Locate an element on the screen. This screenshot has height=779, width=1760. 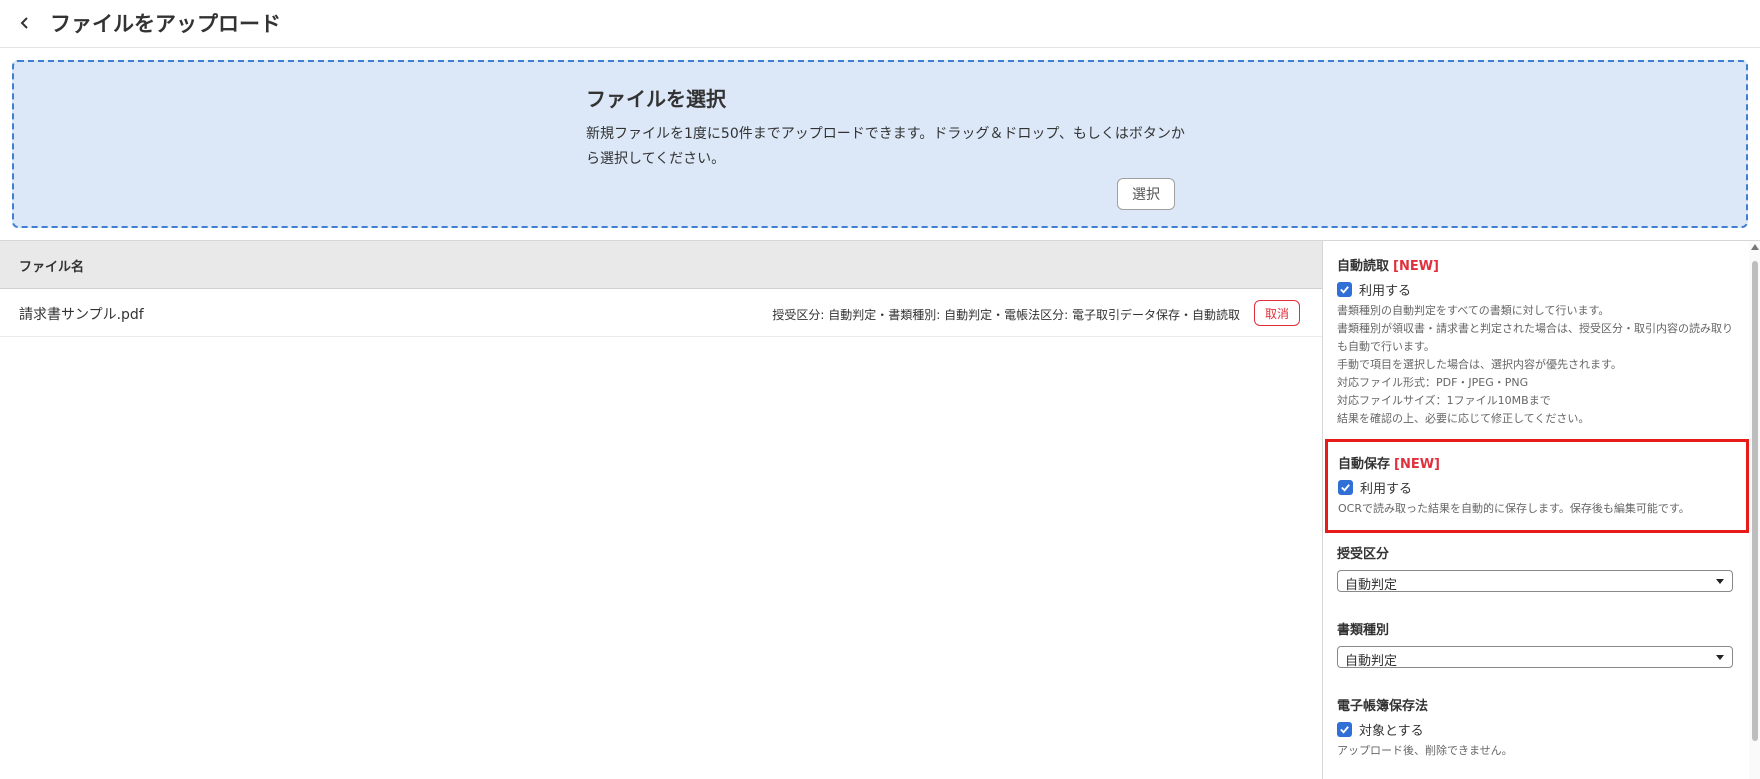
category-select: 自動判定 is located at coordinates (1535, 581).